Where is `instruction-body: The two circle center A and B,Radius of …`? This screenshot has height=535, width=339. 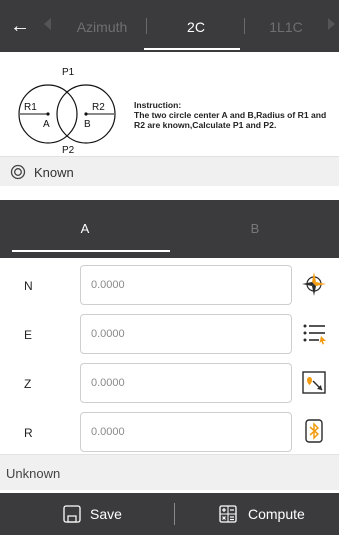
instruction-body: The two circle center A and B,Radius of … is located at coordinates (230, 120).